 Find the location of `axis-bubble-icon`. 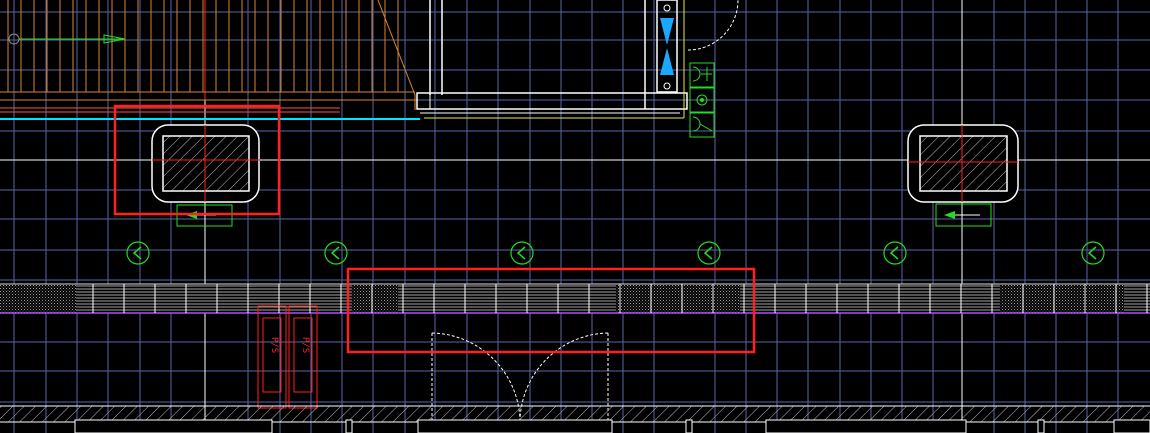

axis-bubble-icon is located at coordinates (67, 39).